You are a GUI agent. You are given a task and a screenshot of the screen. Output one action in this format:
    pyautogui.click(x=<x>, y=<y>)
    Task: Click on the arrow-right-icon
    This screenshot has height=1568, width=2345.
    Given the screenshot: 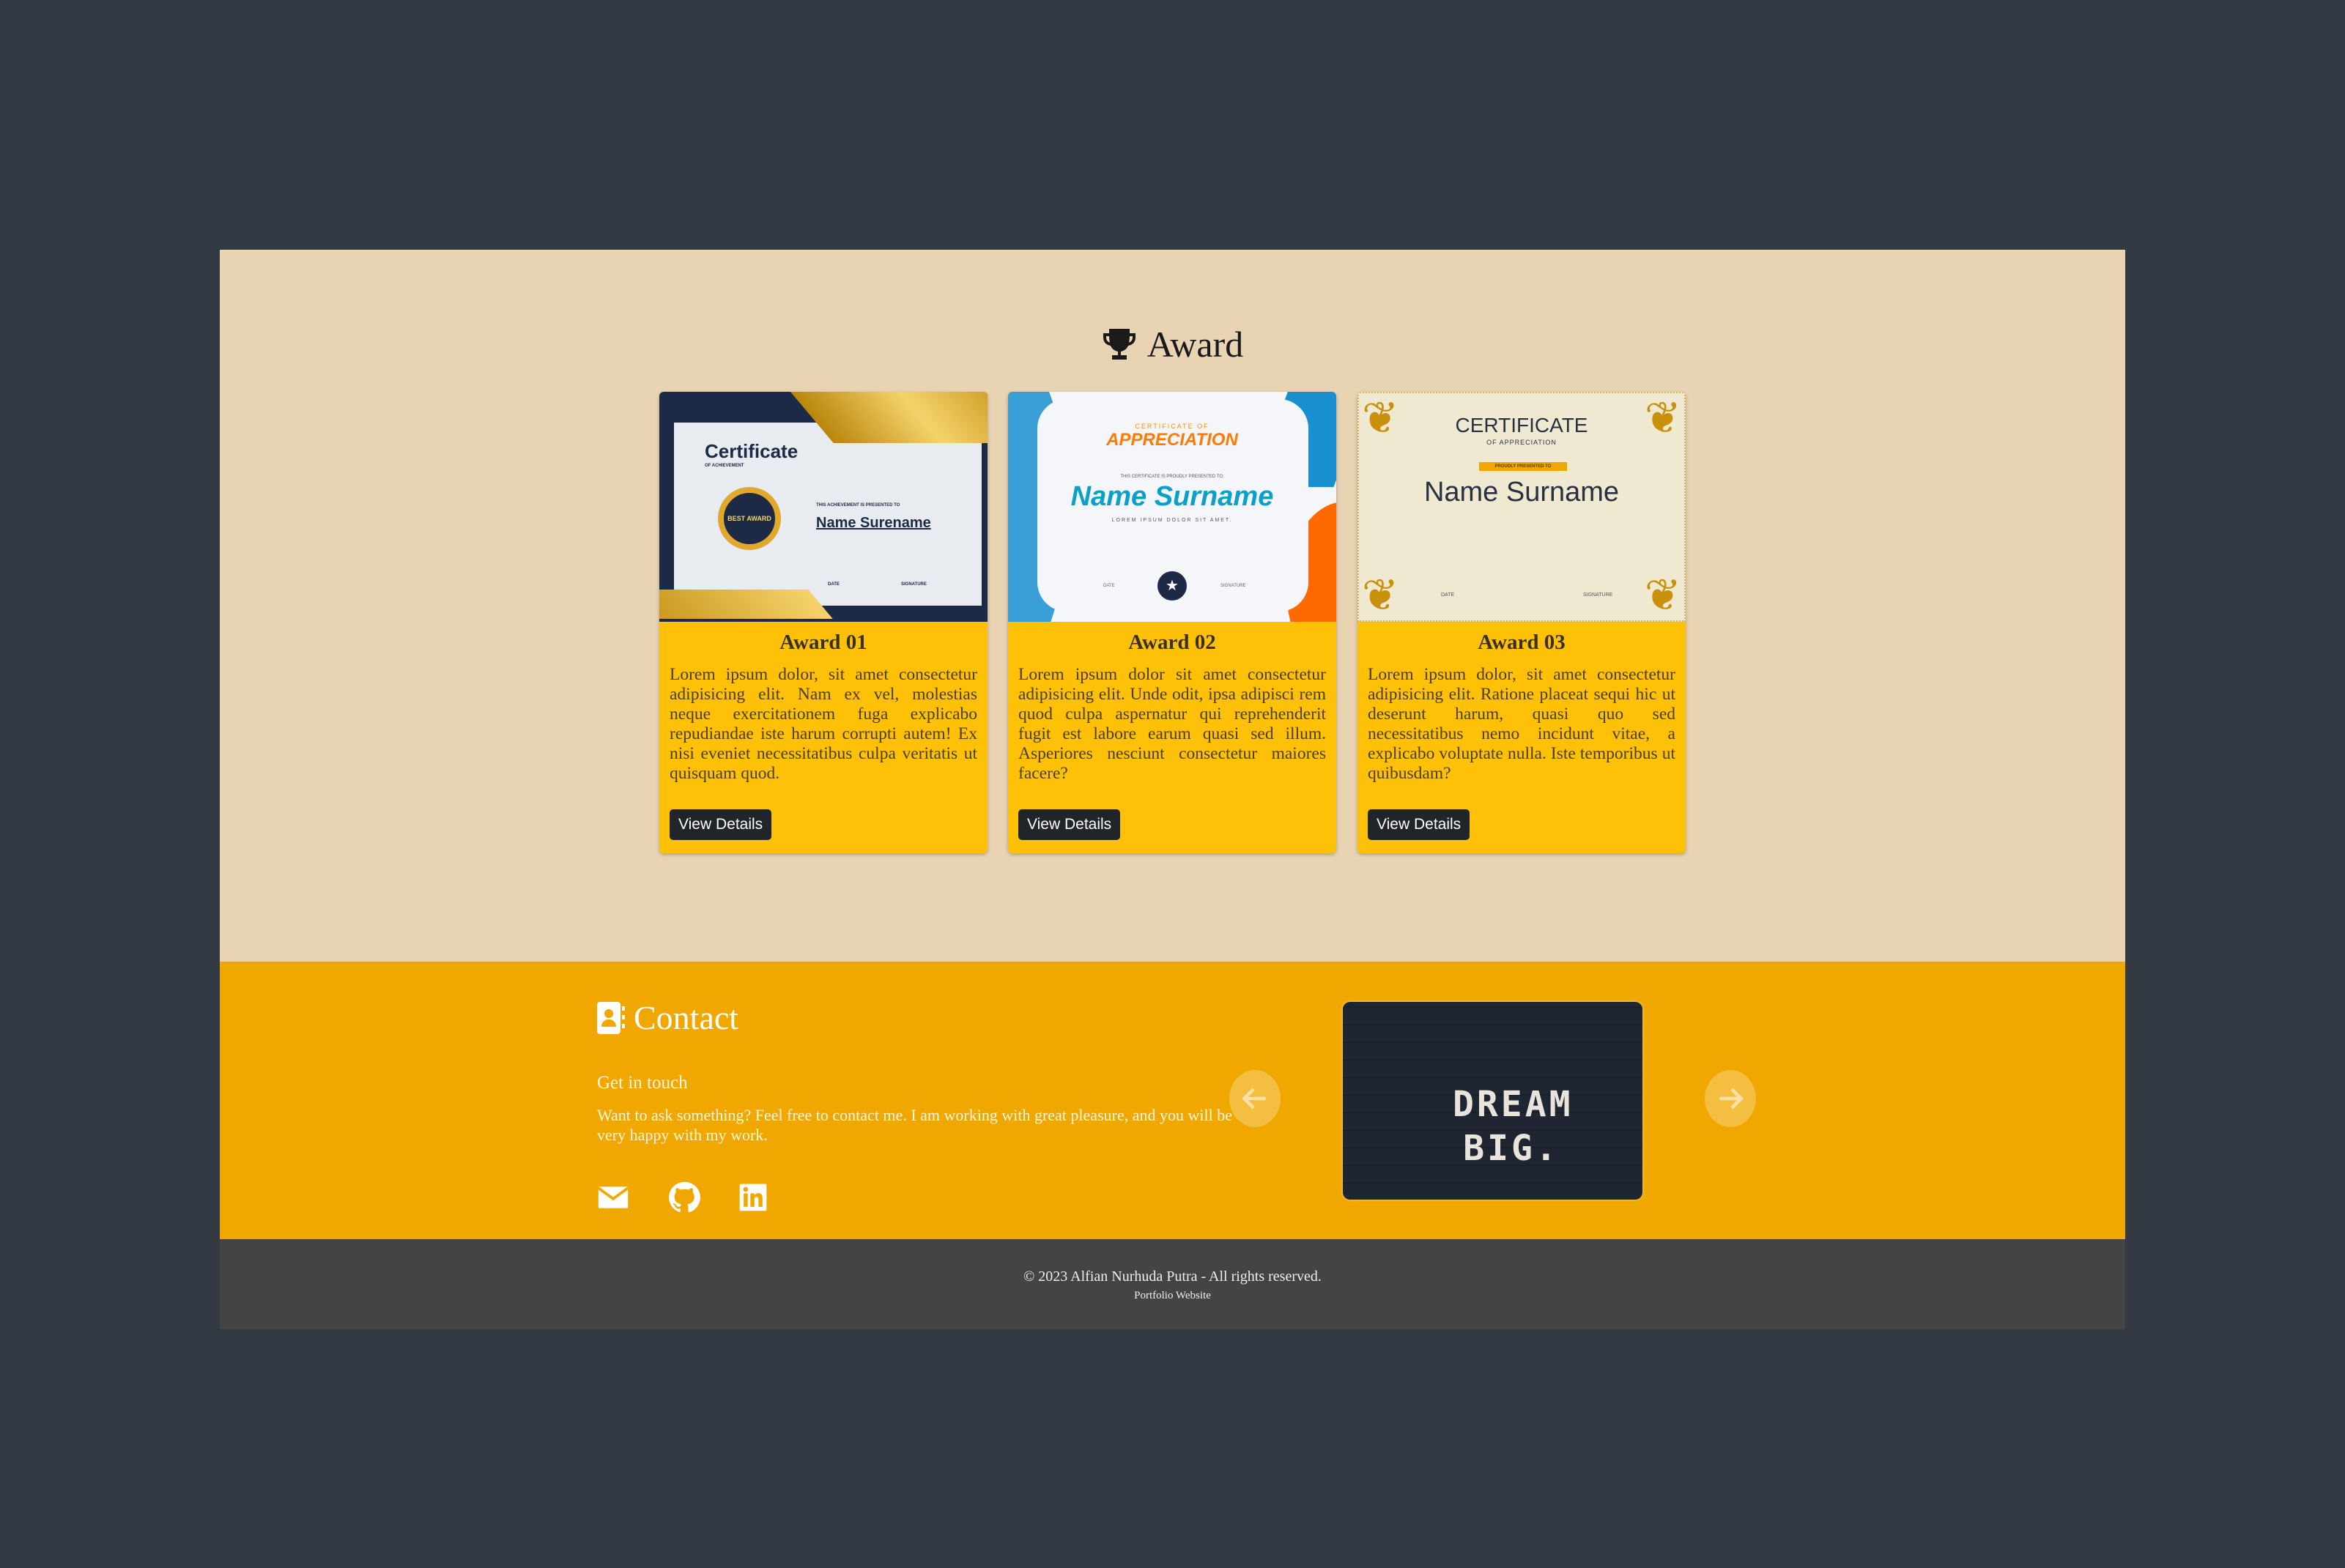 What is the action you would take?
    pyautogui.click(x=1731, y=1099)
    